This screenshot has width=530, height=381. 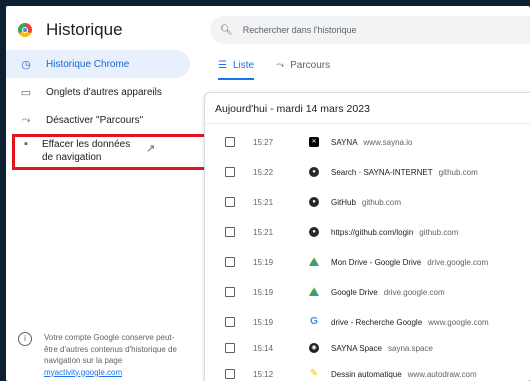 I want to click on journeys-off-icon: ⤳, so click(x=26, y=119).